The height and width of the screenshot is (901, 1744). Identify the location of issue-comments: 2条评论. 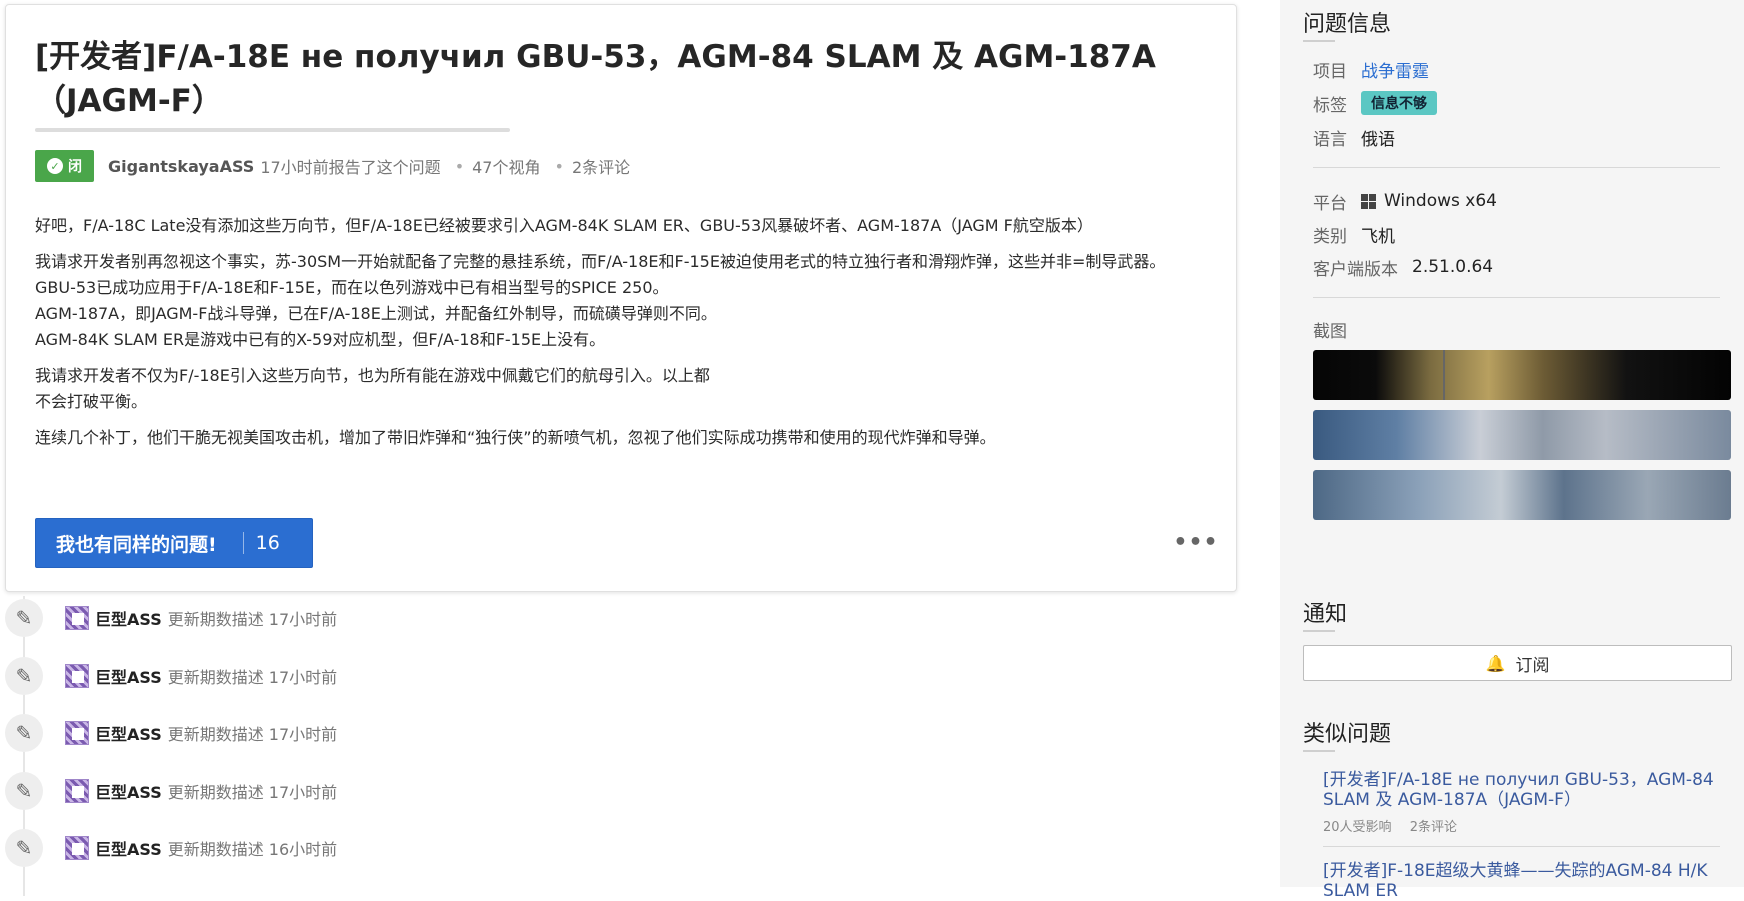
(601, 166).